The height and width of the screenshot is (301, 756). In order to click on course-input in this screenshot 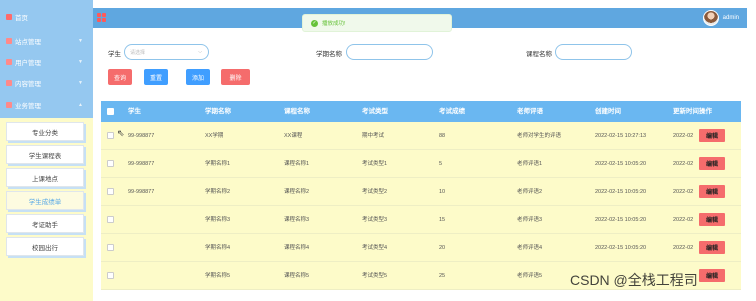, I will do `click(593, 52)`.